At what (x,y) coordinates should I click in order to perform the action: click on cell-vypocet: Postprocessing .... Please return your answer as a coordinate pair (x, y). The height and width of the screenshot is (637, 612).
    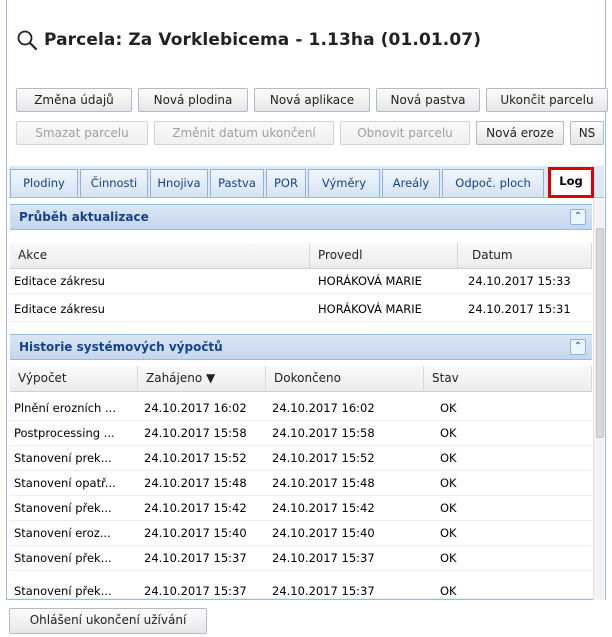
    Looking at the image, I should click on (64, 433).